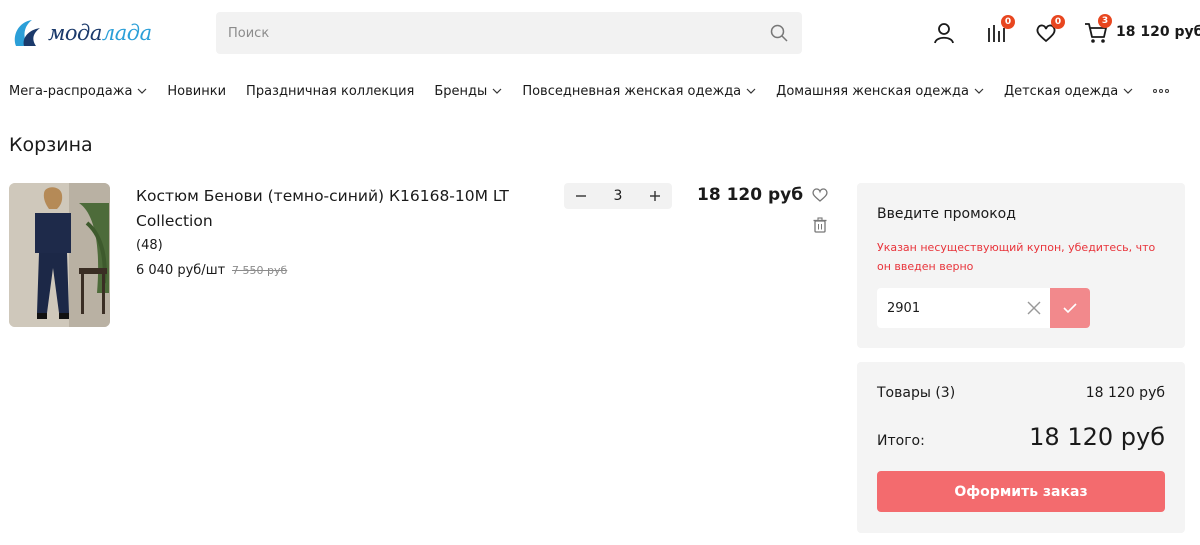 This screenshot has height=545, width=1200. What do you see at coordinates (946, 214) in the screenshot?
I see `promo-title: Введите промокод` at bounding box center [946, 214].